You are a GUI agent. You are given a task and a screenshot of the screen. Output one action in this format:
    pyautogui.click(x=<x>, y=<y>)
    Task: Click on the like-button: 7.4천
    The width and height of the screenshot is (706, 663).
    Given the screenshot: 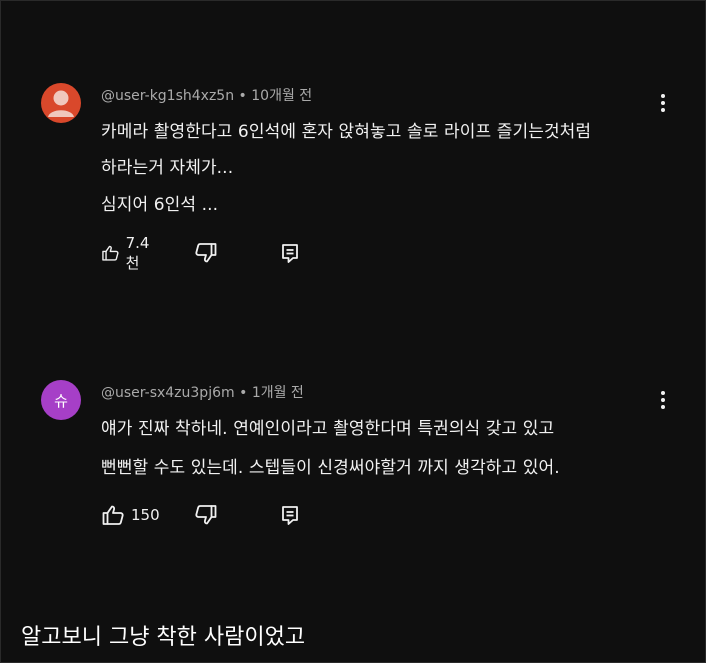 What is the action you would take?
    pyautogui.click(x=128, y=253)
    